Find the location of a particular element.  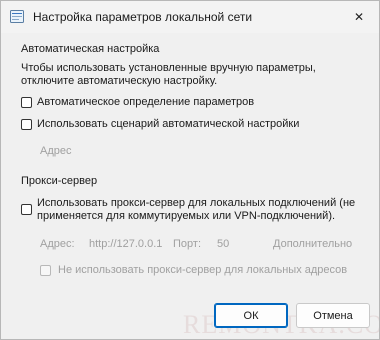

script-address-field: Адрес is located at coordinates (56, 151).